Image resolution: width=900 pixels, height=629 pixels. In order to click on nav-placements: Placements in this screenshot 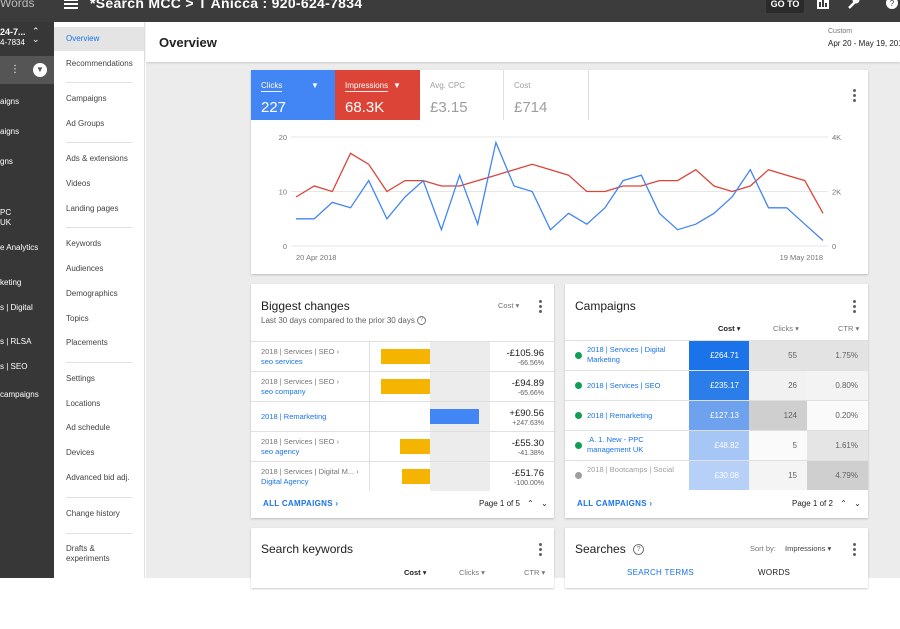, I will do `click(87, 343)`.